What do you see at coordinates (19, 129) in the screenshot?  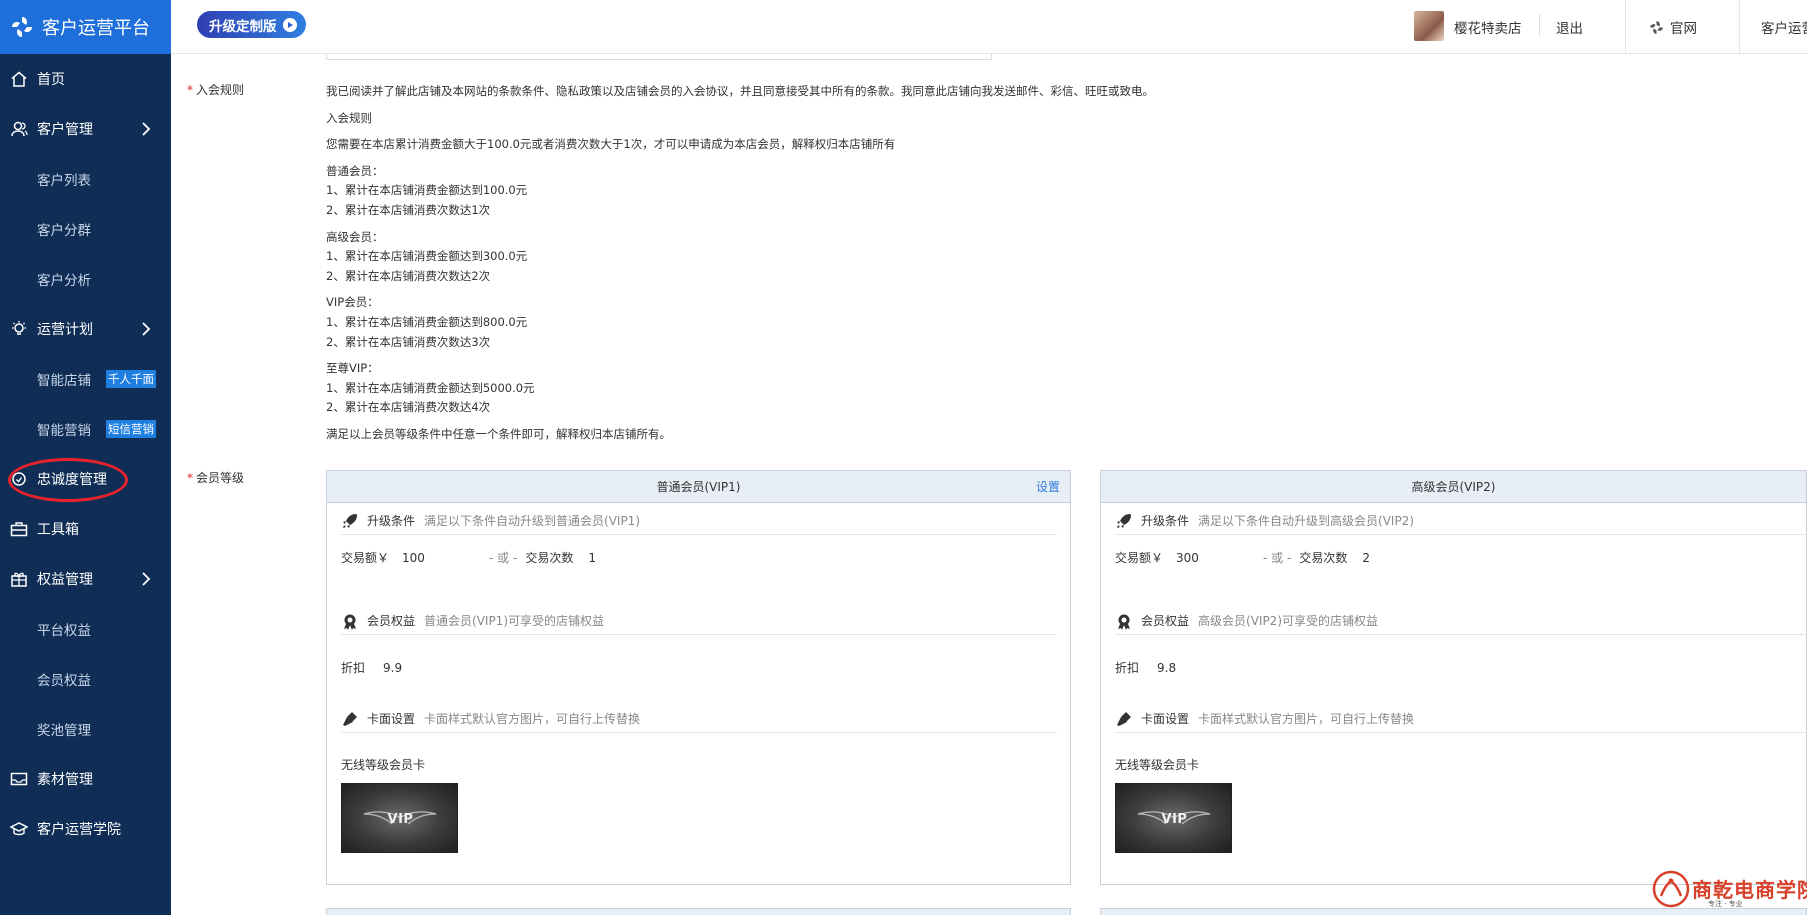 I see `users-icon` at bounding box center [19, 129].